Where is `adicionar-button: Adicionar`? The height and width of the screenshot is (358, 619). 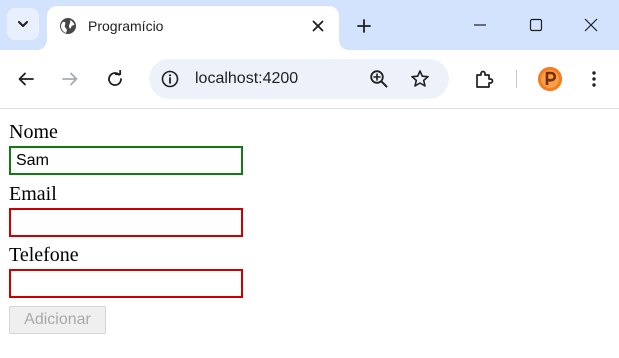 adicionar-button: Adicionar is located at coordinates (57, 320).